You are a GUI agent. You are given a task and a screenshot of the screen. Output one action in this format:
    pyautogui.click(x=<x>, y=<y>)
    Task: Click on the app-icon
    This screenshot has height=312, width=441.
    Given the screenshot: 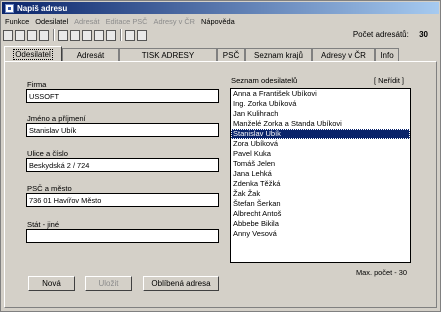 What is the action you would take?
    pyautogui.click(x=9, y=8)
    